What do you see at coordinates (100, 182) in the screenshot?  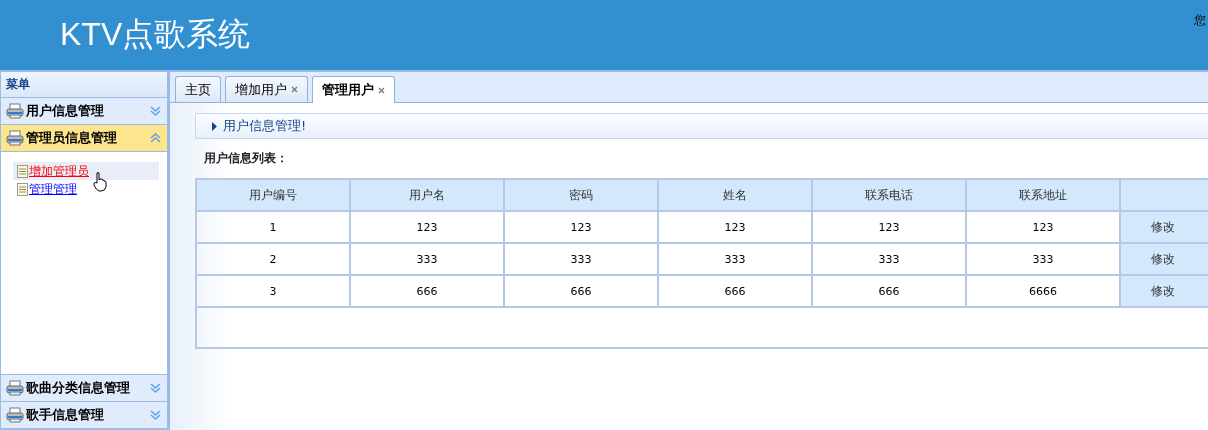 I see `hand-cursor-icon` at bounding box center [100, 182].